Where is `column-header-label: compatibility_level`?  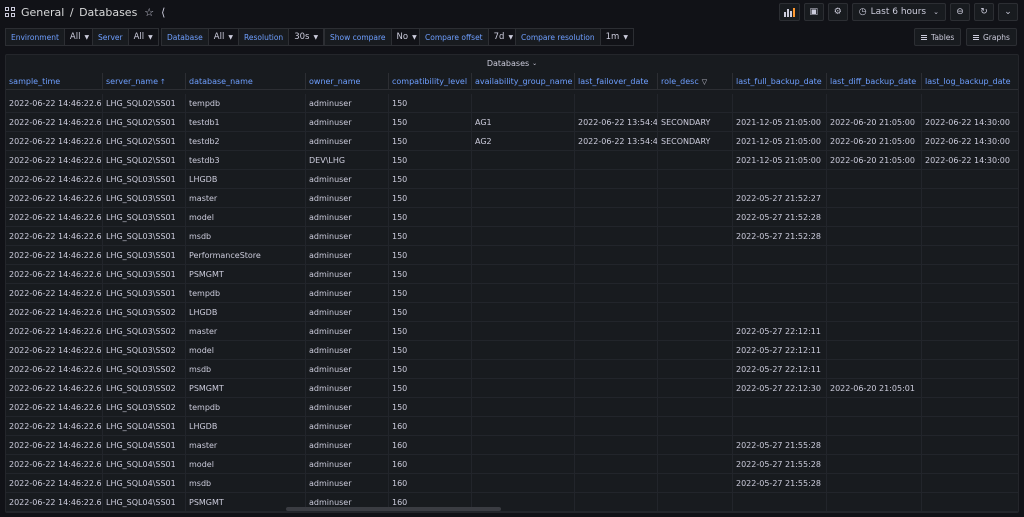 column-header-label: compatibility_level is located at coordinates (430, 81).